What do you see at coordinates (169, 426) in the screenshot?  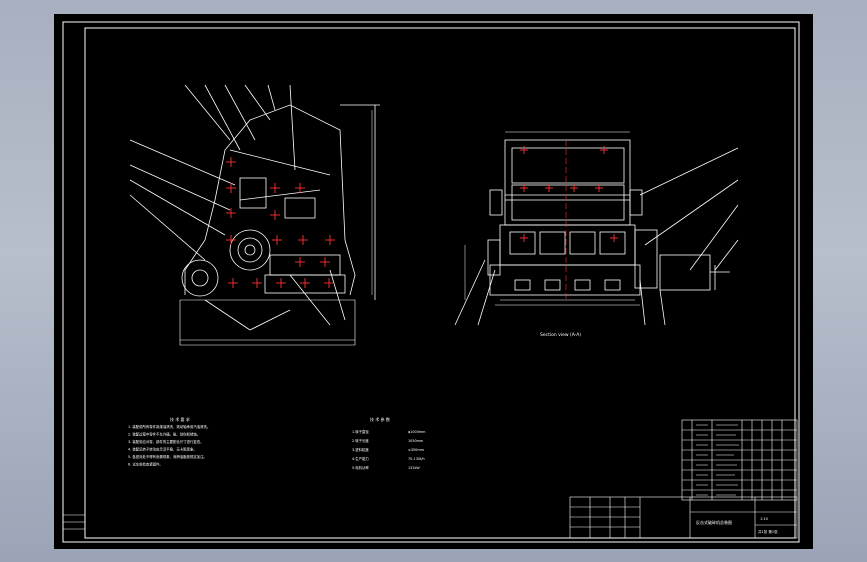 I see `tech-requirement-line: 1. 装配前所有零件用煤油清洗，滚动轴承用汽油清洗。` at bounding box center [169, 426].